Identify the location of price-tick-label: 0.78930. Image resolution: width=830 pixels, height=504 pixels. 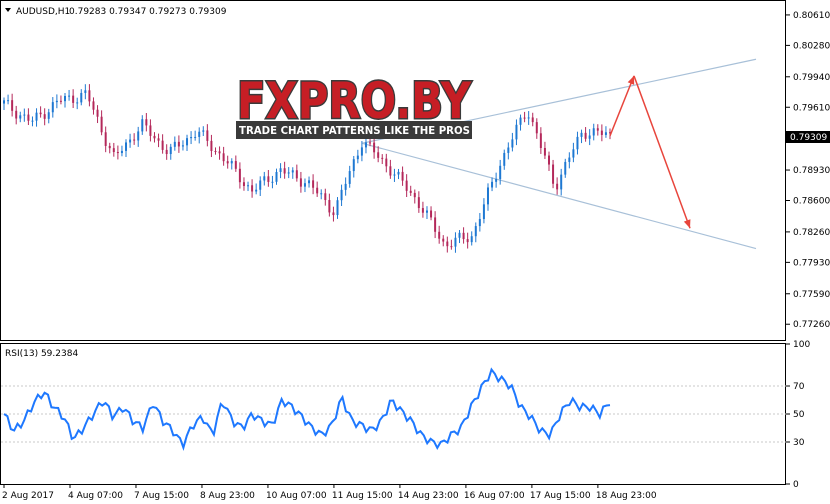
(811, 171).